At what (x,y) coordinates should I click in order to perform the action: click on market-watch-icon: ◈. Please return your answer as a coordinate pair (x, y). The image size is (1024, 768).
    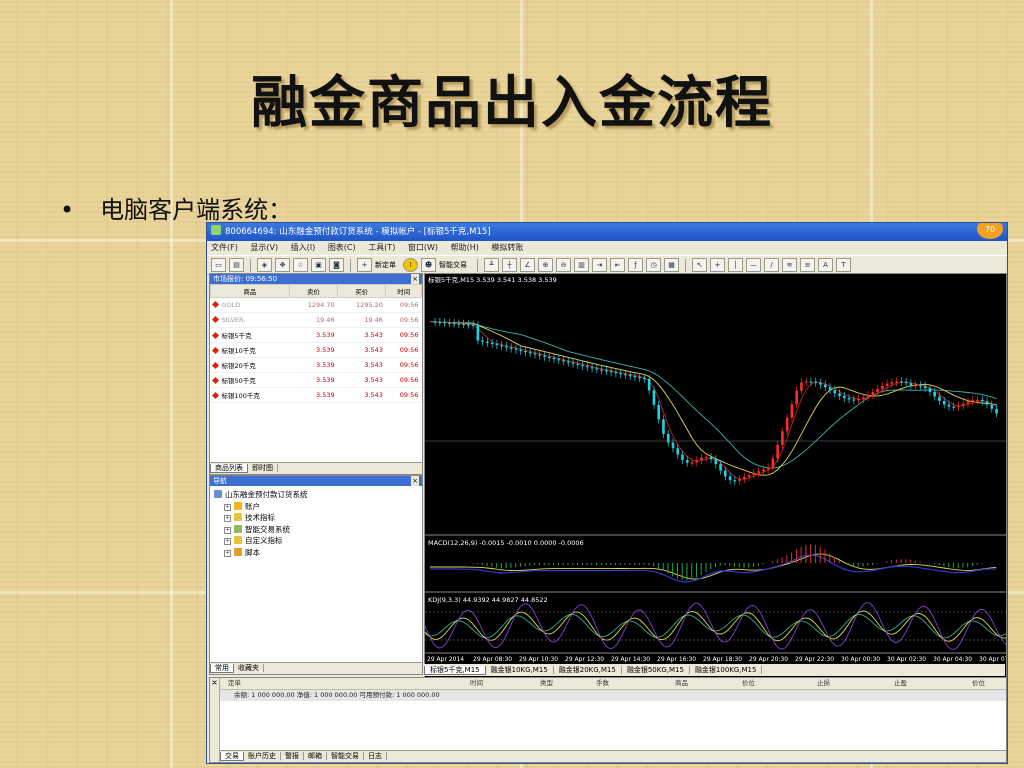
    Looking at the image, I should click on (264, 265).